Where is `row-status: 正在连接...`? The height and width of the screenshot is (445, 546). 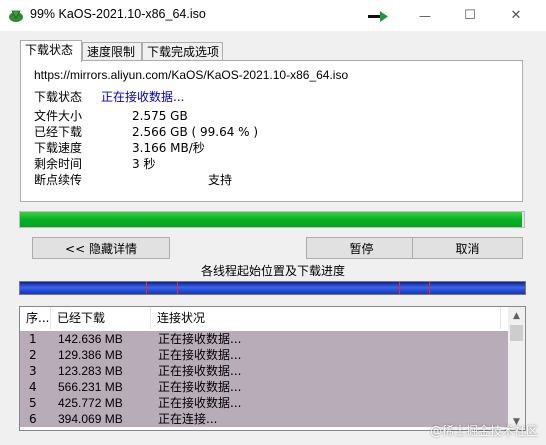
row-status: 正在连接... is located at coordinates (188, 419).